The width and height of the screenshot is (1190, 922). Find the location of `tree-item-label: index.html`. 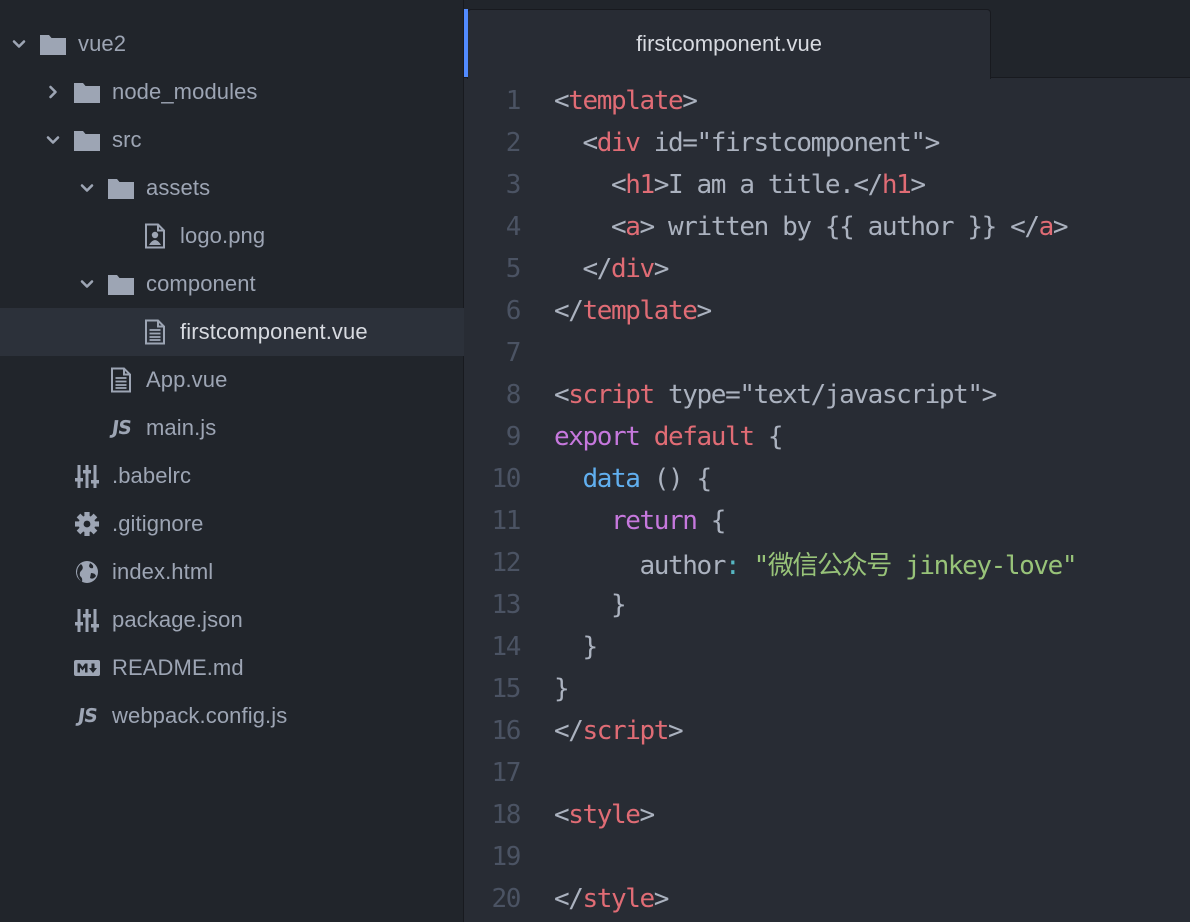

tree-item-label: index.html is located at coordinates (163, 571).